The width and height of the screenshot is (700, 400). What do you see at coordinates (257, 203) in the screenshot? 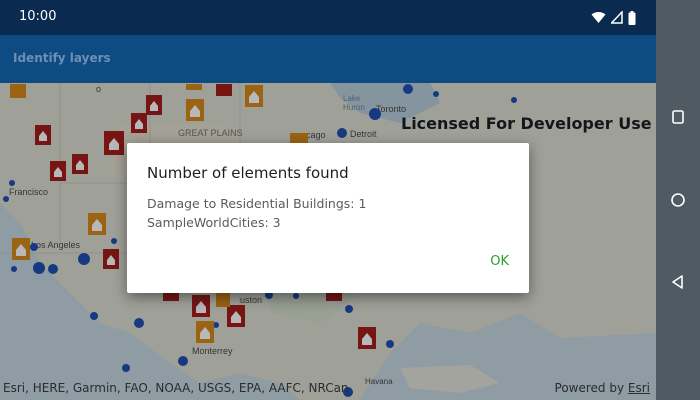
I see `dialog-result-line: Damage to Residential Buildings: 1` at bounding box center [257, 203].